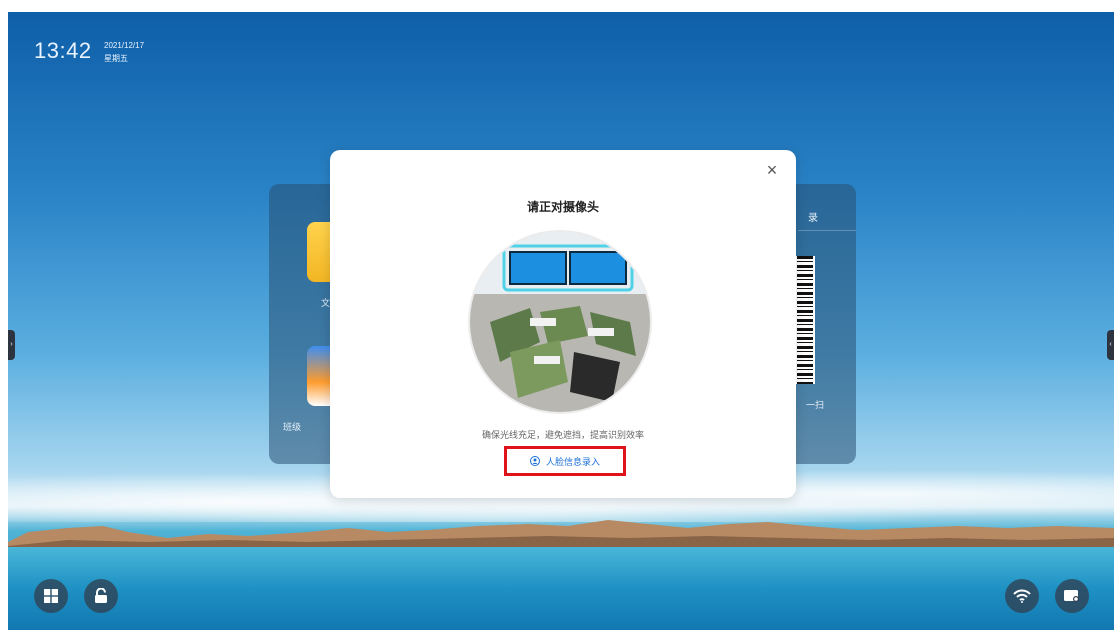 The width and height of the screenshot is (1114, 630). Describe the element at coordinates (561, 588) in the screenshot. I see `lake-background` at that location.